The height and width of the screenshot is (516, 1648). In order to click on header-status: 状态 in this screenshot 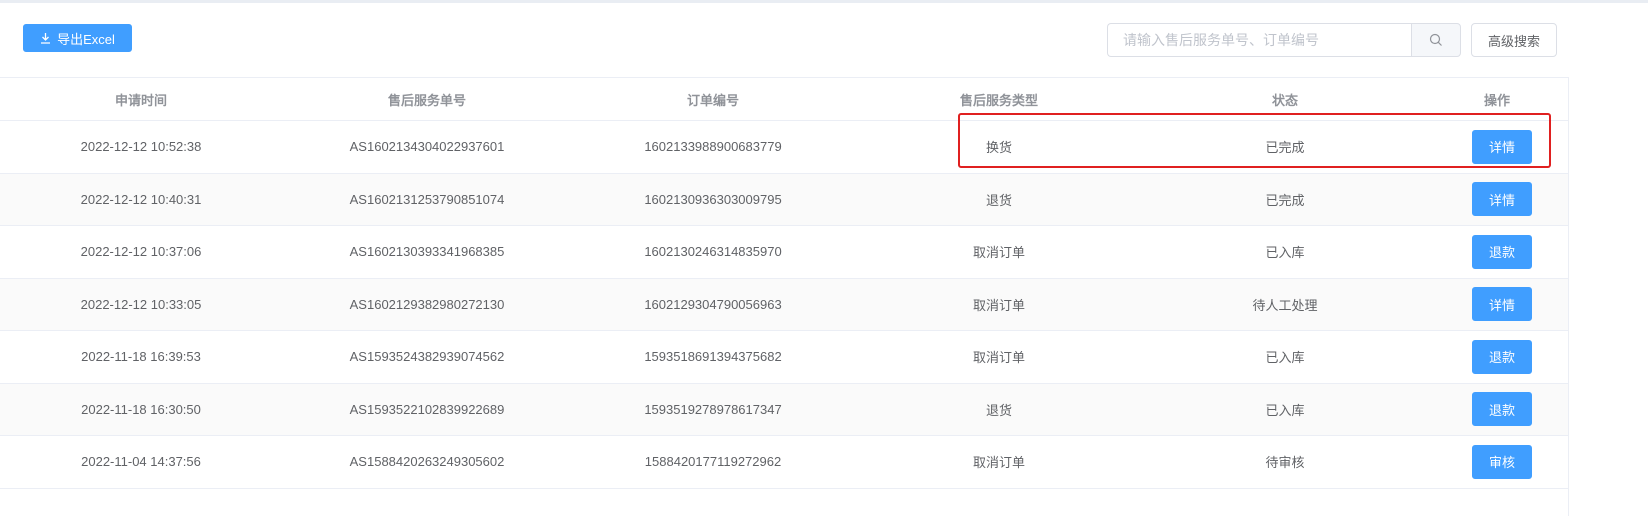, I will do `click(1284, 100)`.